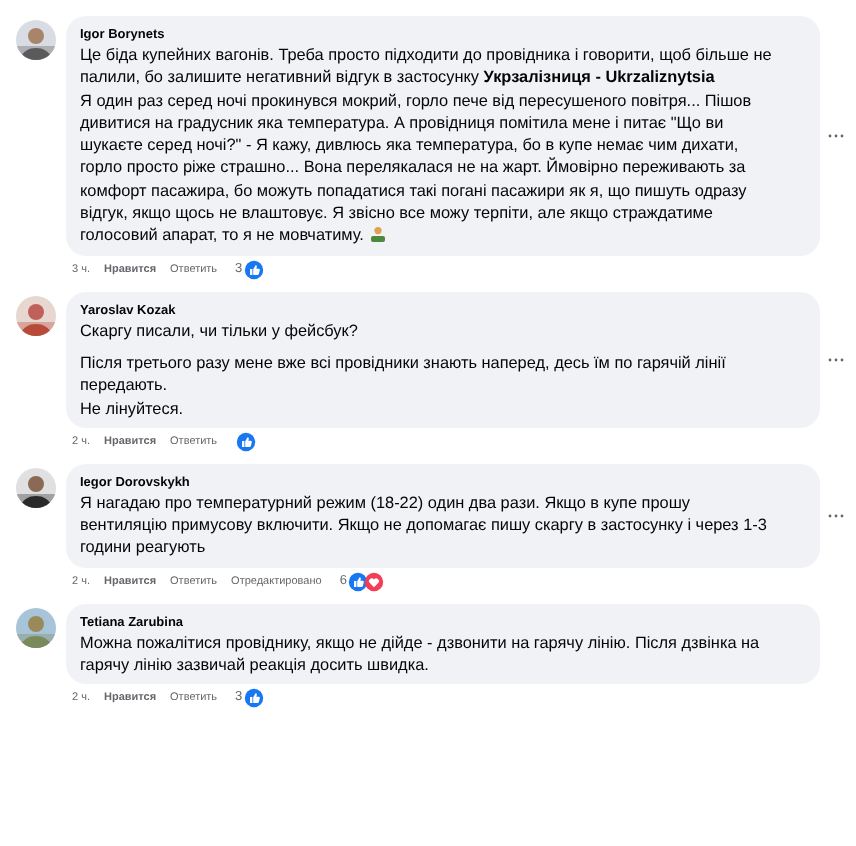 The width and height of the screenshot is (856, 846). What do you see at coordinates (423, 525) in the screenshot?
I see `comment-text: Я нагадаю про температурний режим (18-22) один два рази. Якщо в купе прошу вентиляцію примусову включити. Якщо не допомагає пишу скаргу в застосунку і через 1-3 години реагують` at bounding box center [423, 525].